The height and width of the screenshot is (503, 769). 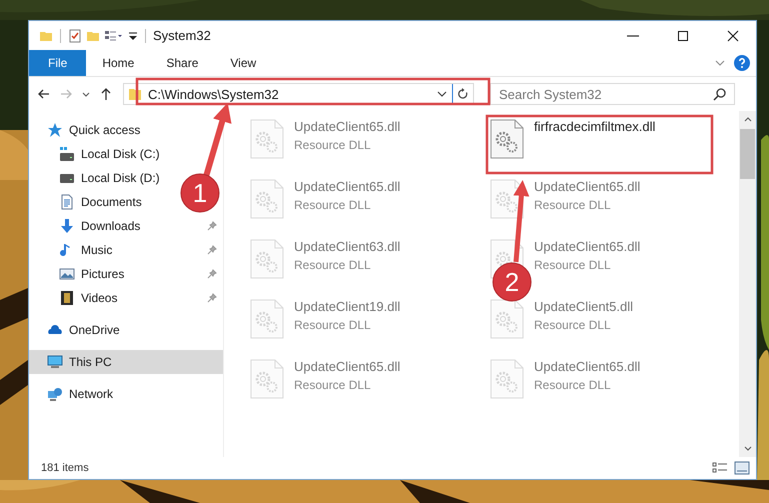 I want to click on sidebar-item: This PC, so click(x=126, y=362).